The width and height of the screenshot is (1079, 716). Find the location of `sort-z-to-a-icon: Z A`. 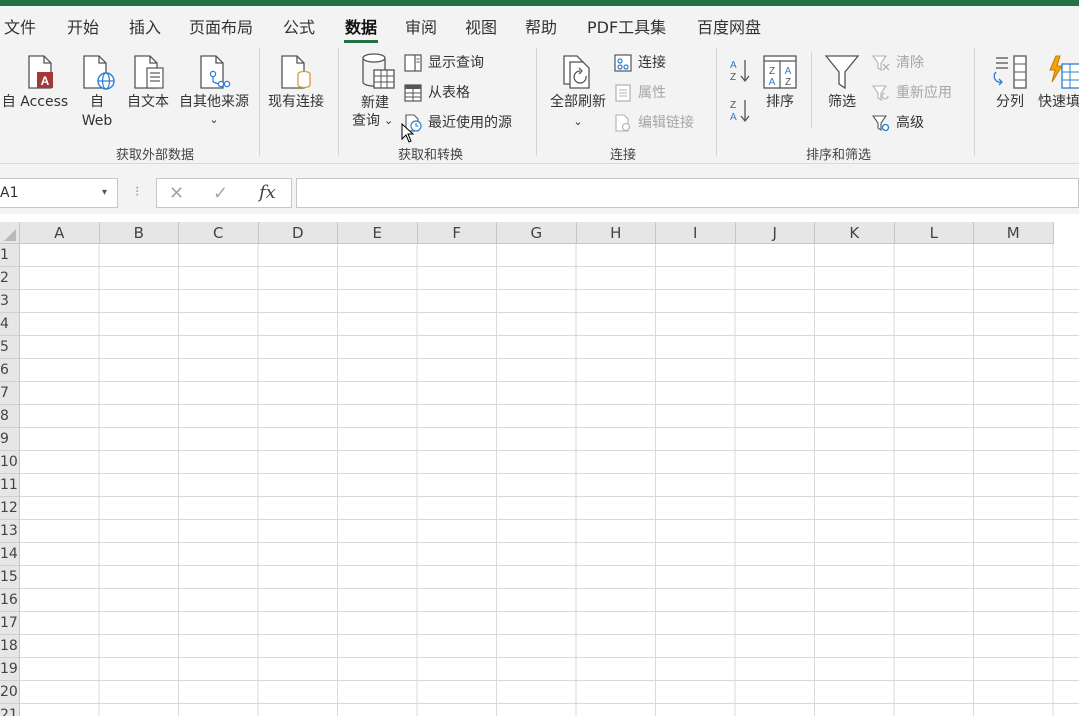

sort-z-to-a-icon: Z A is located at coordinates (740, 111).